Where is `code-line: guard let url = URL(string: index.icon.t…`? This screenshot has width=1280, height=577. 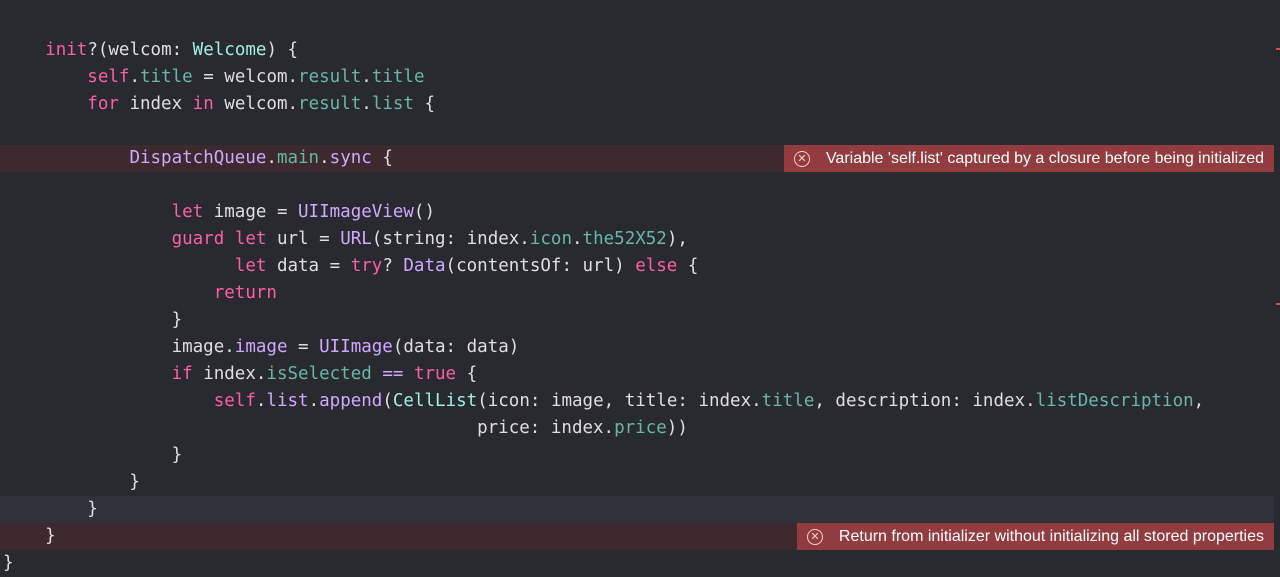
code-line: guard let url = URL(string: index.icon.t… is located at coordinates (637, 239).